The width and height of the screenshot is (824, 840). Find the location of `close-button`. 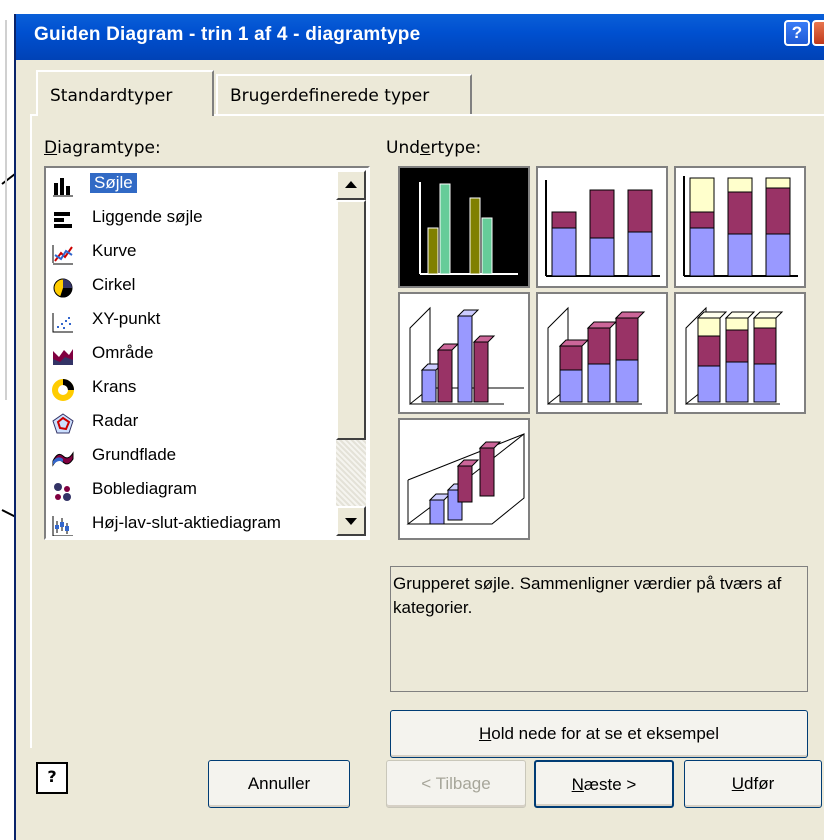

close-button is located at coordinates (818, 33).